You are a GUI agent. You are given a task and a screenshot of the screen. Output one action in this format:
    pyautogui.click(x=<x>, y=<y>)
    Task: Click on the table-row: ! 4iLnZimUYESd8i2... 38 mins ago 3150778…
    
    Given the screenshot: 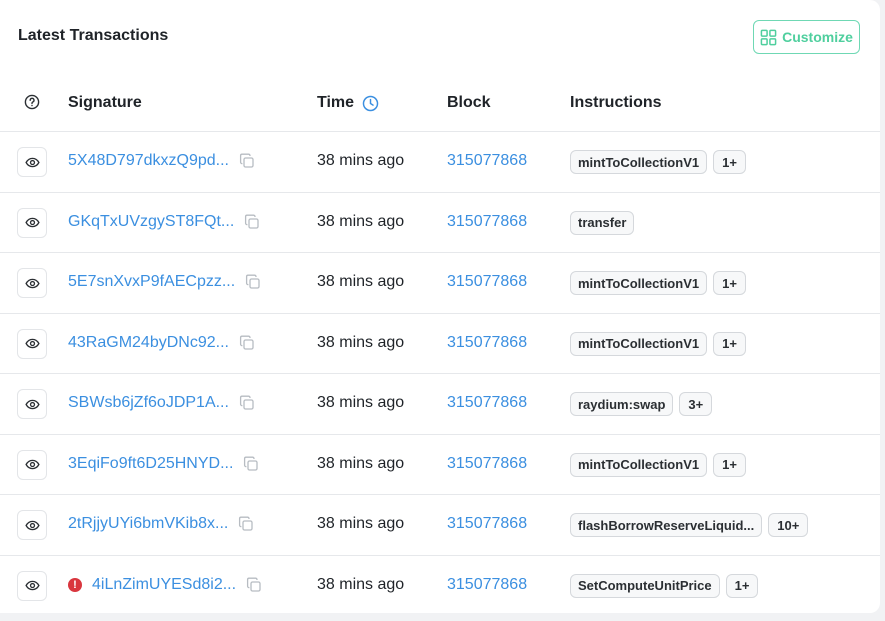 What is the action you would take?
    pyautogui.click(x=440, y=585)
    